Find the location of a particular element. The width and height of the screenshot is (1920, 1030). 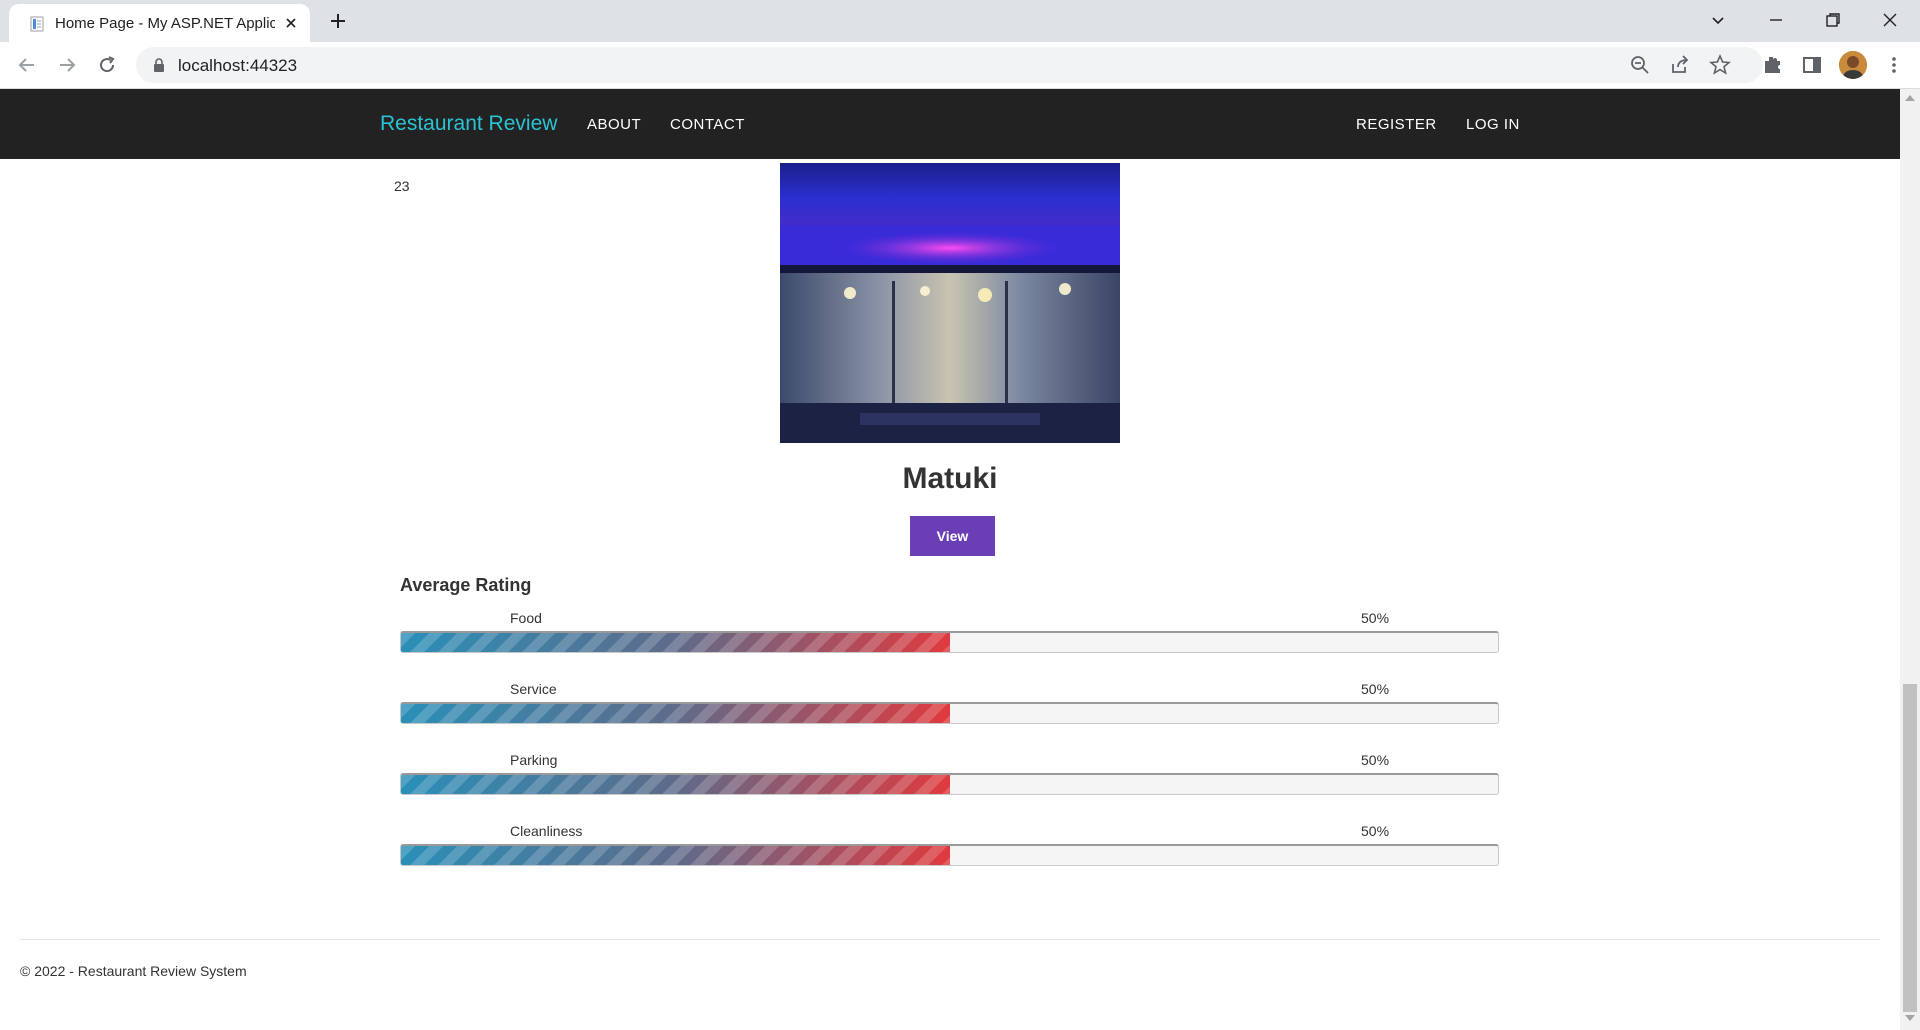

rating-row-parking: Parking 50% is located at coordinates (949, 782).